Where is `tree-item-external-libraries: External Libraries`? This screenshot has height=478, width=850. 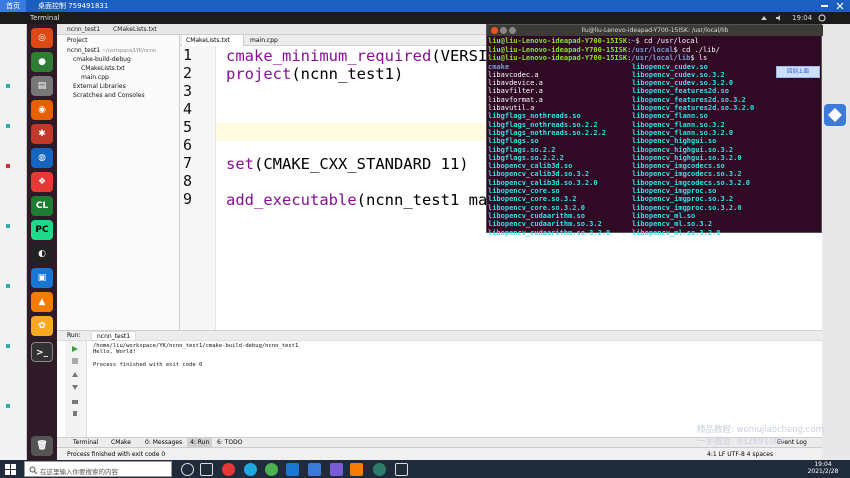
tree-item-external-libraries: External Libraries is located at coordinates (99, 86).